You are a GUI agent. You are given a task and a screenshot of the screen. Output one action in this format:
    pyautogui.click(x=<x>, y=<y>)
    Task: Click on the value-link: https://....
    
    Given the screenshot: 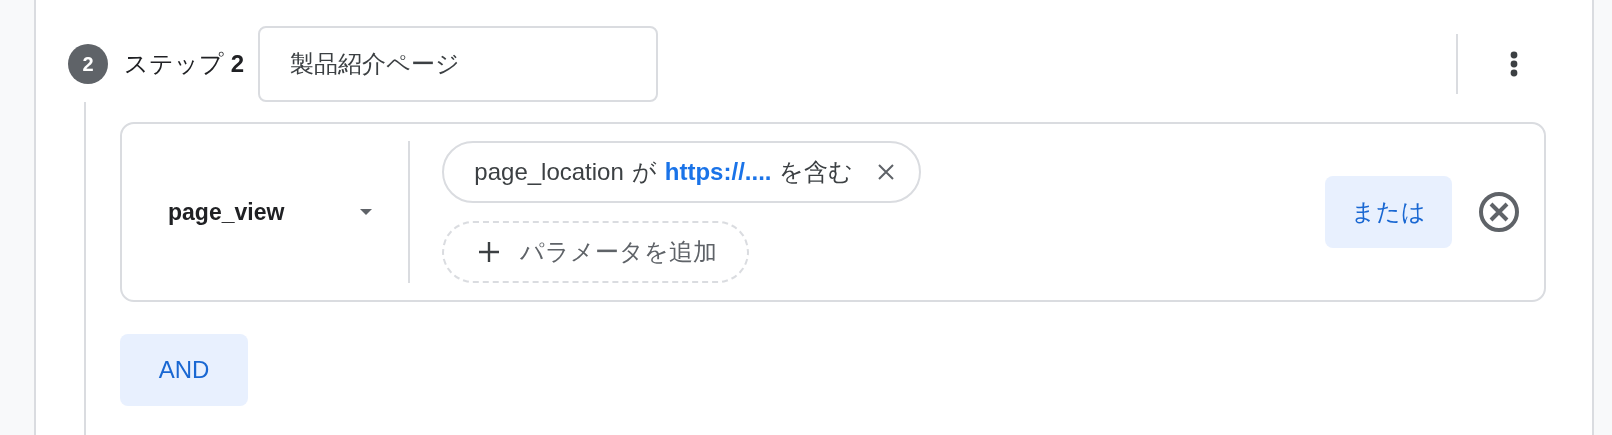 What is the action you would take?
    pyautogui.click(x=718, y=172)
    